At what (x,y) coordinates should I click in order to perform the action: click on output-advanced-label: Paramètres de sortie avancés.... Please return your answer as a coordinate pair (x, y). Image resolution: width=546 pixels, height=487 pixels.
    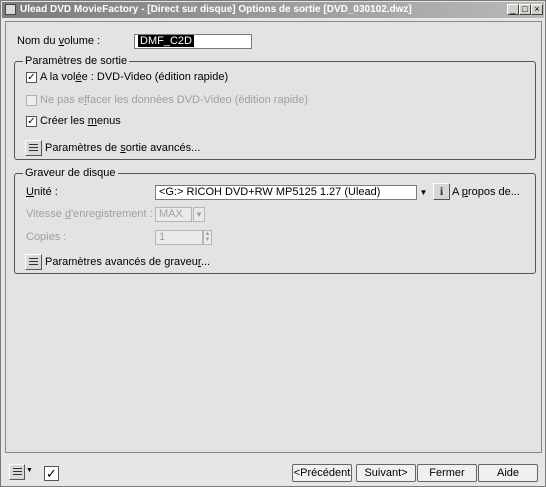
    Looking at the image, I should click on (122, 148).